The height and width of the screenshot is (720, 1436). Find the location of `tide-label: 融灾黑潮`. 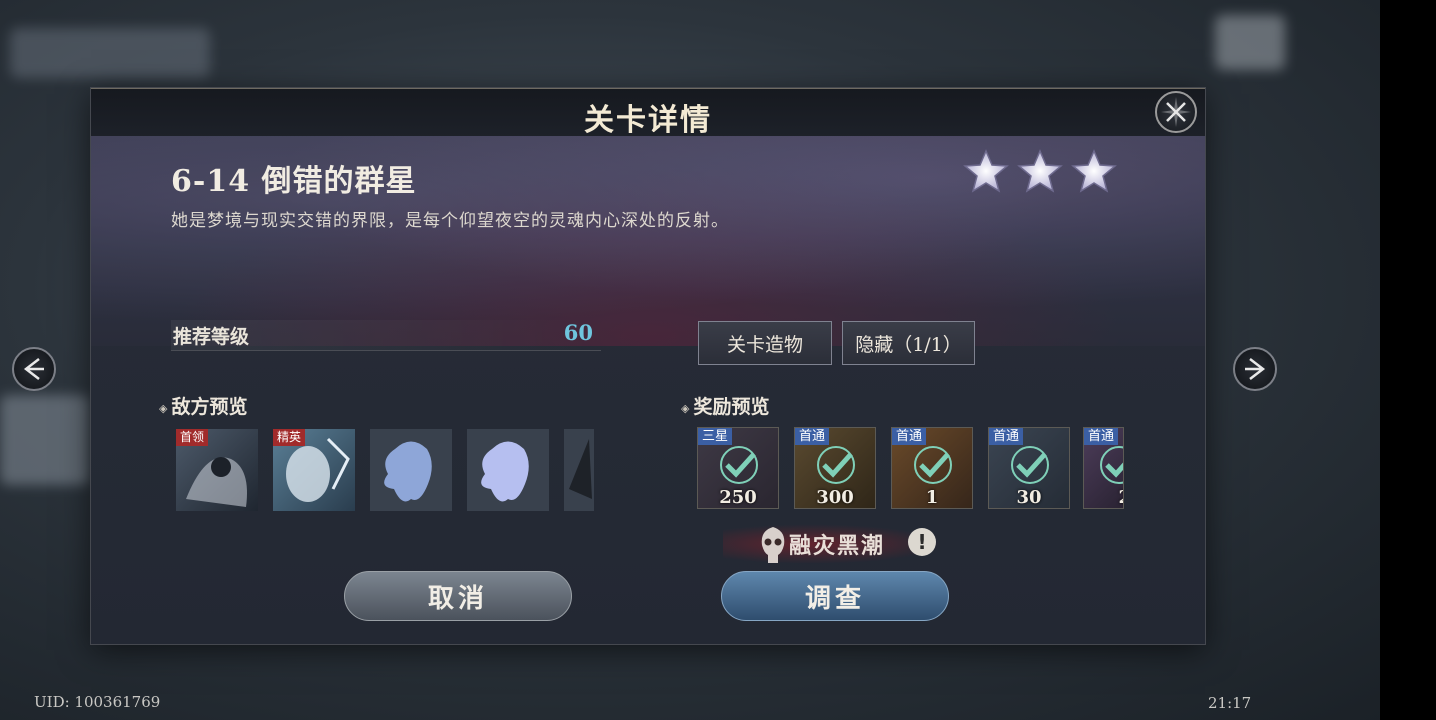

tide-label: 融灾黑潮 is located at coordinates (837, 546).